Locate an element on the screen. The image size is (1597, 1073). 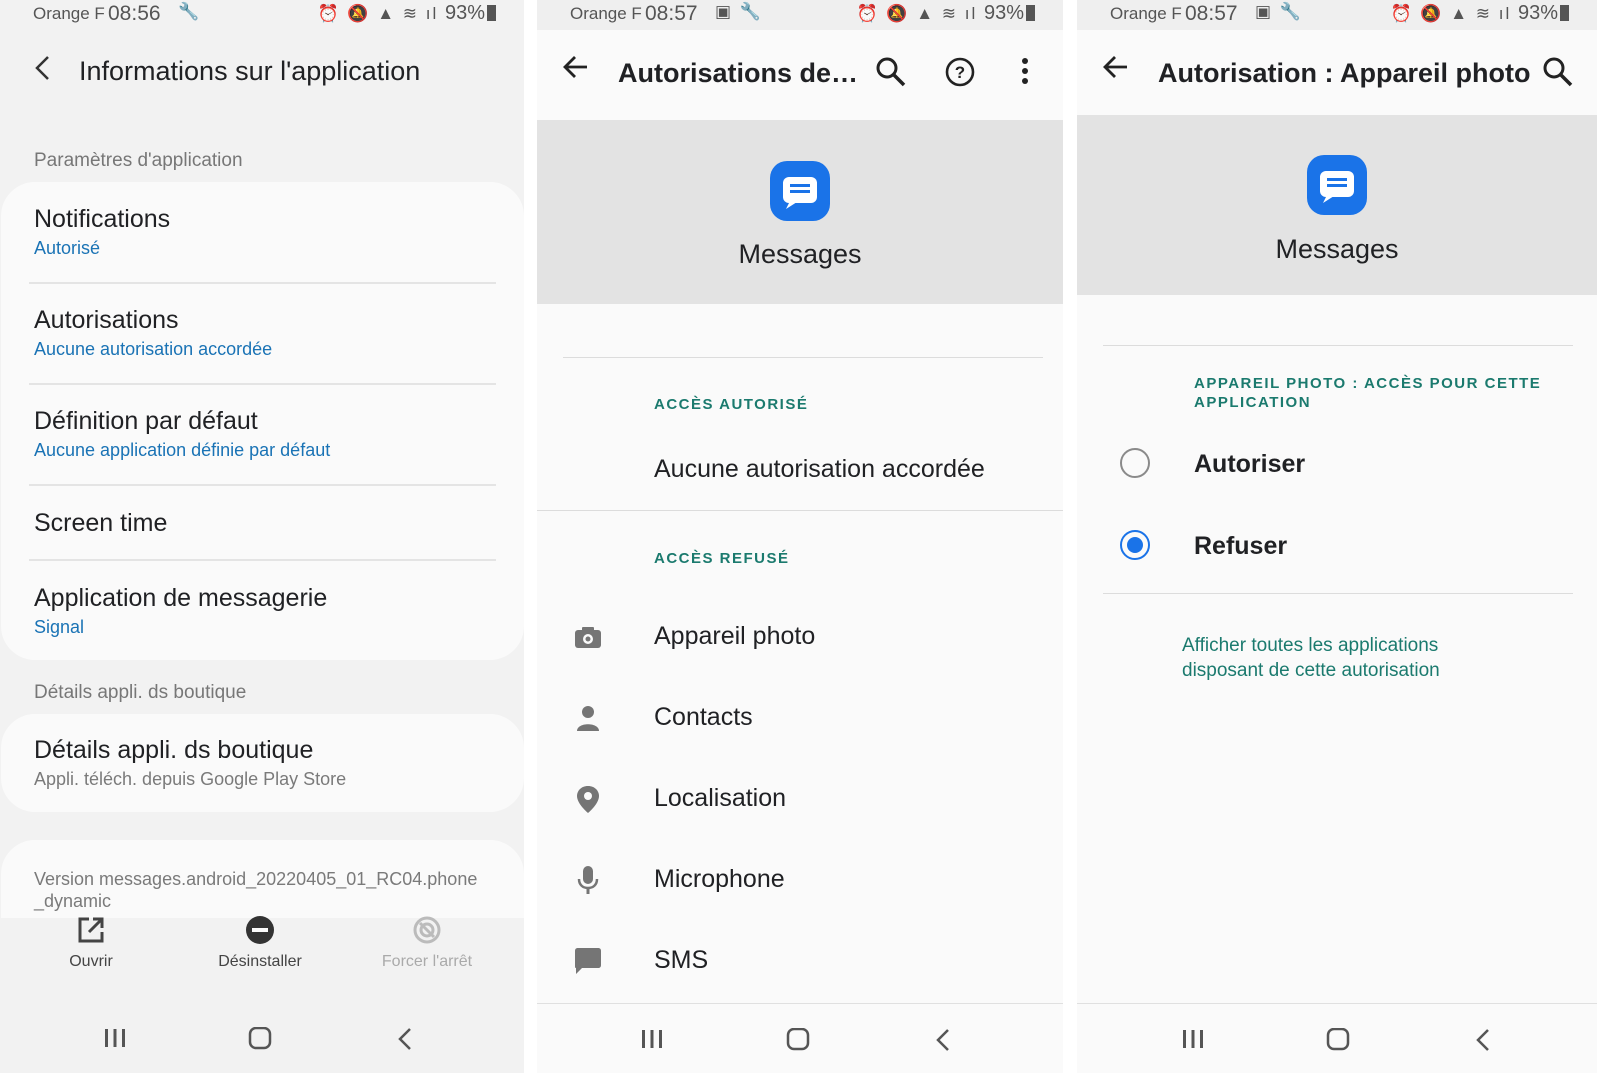
allow-radio is located at coordinates (1135, 463).